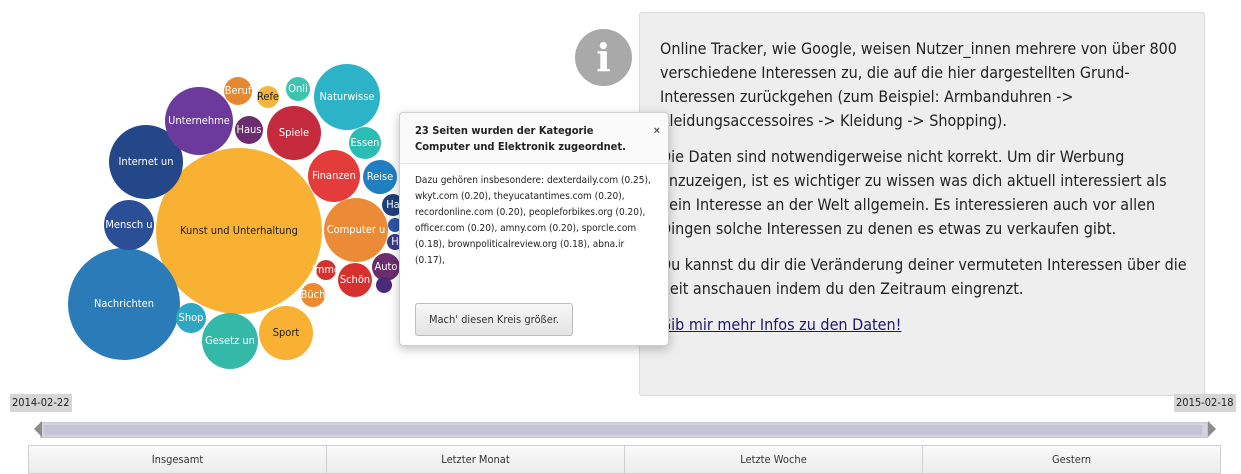 Image resolution: width=1241 pixels, height=474 pixels. What do you see at coordinates (334, 175) in the screenshot?
I see `bubble-label: Finanzen` at bounding box center [334, 175].